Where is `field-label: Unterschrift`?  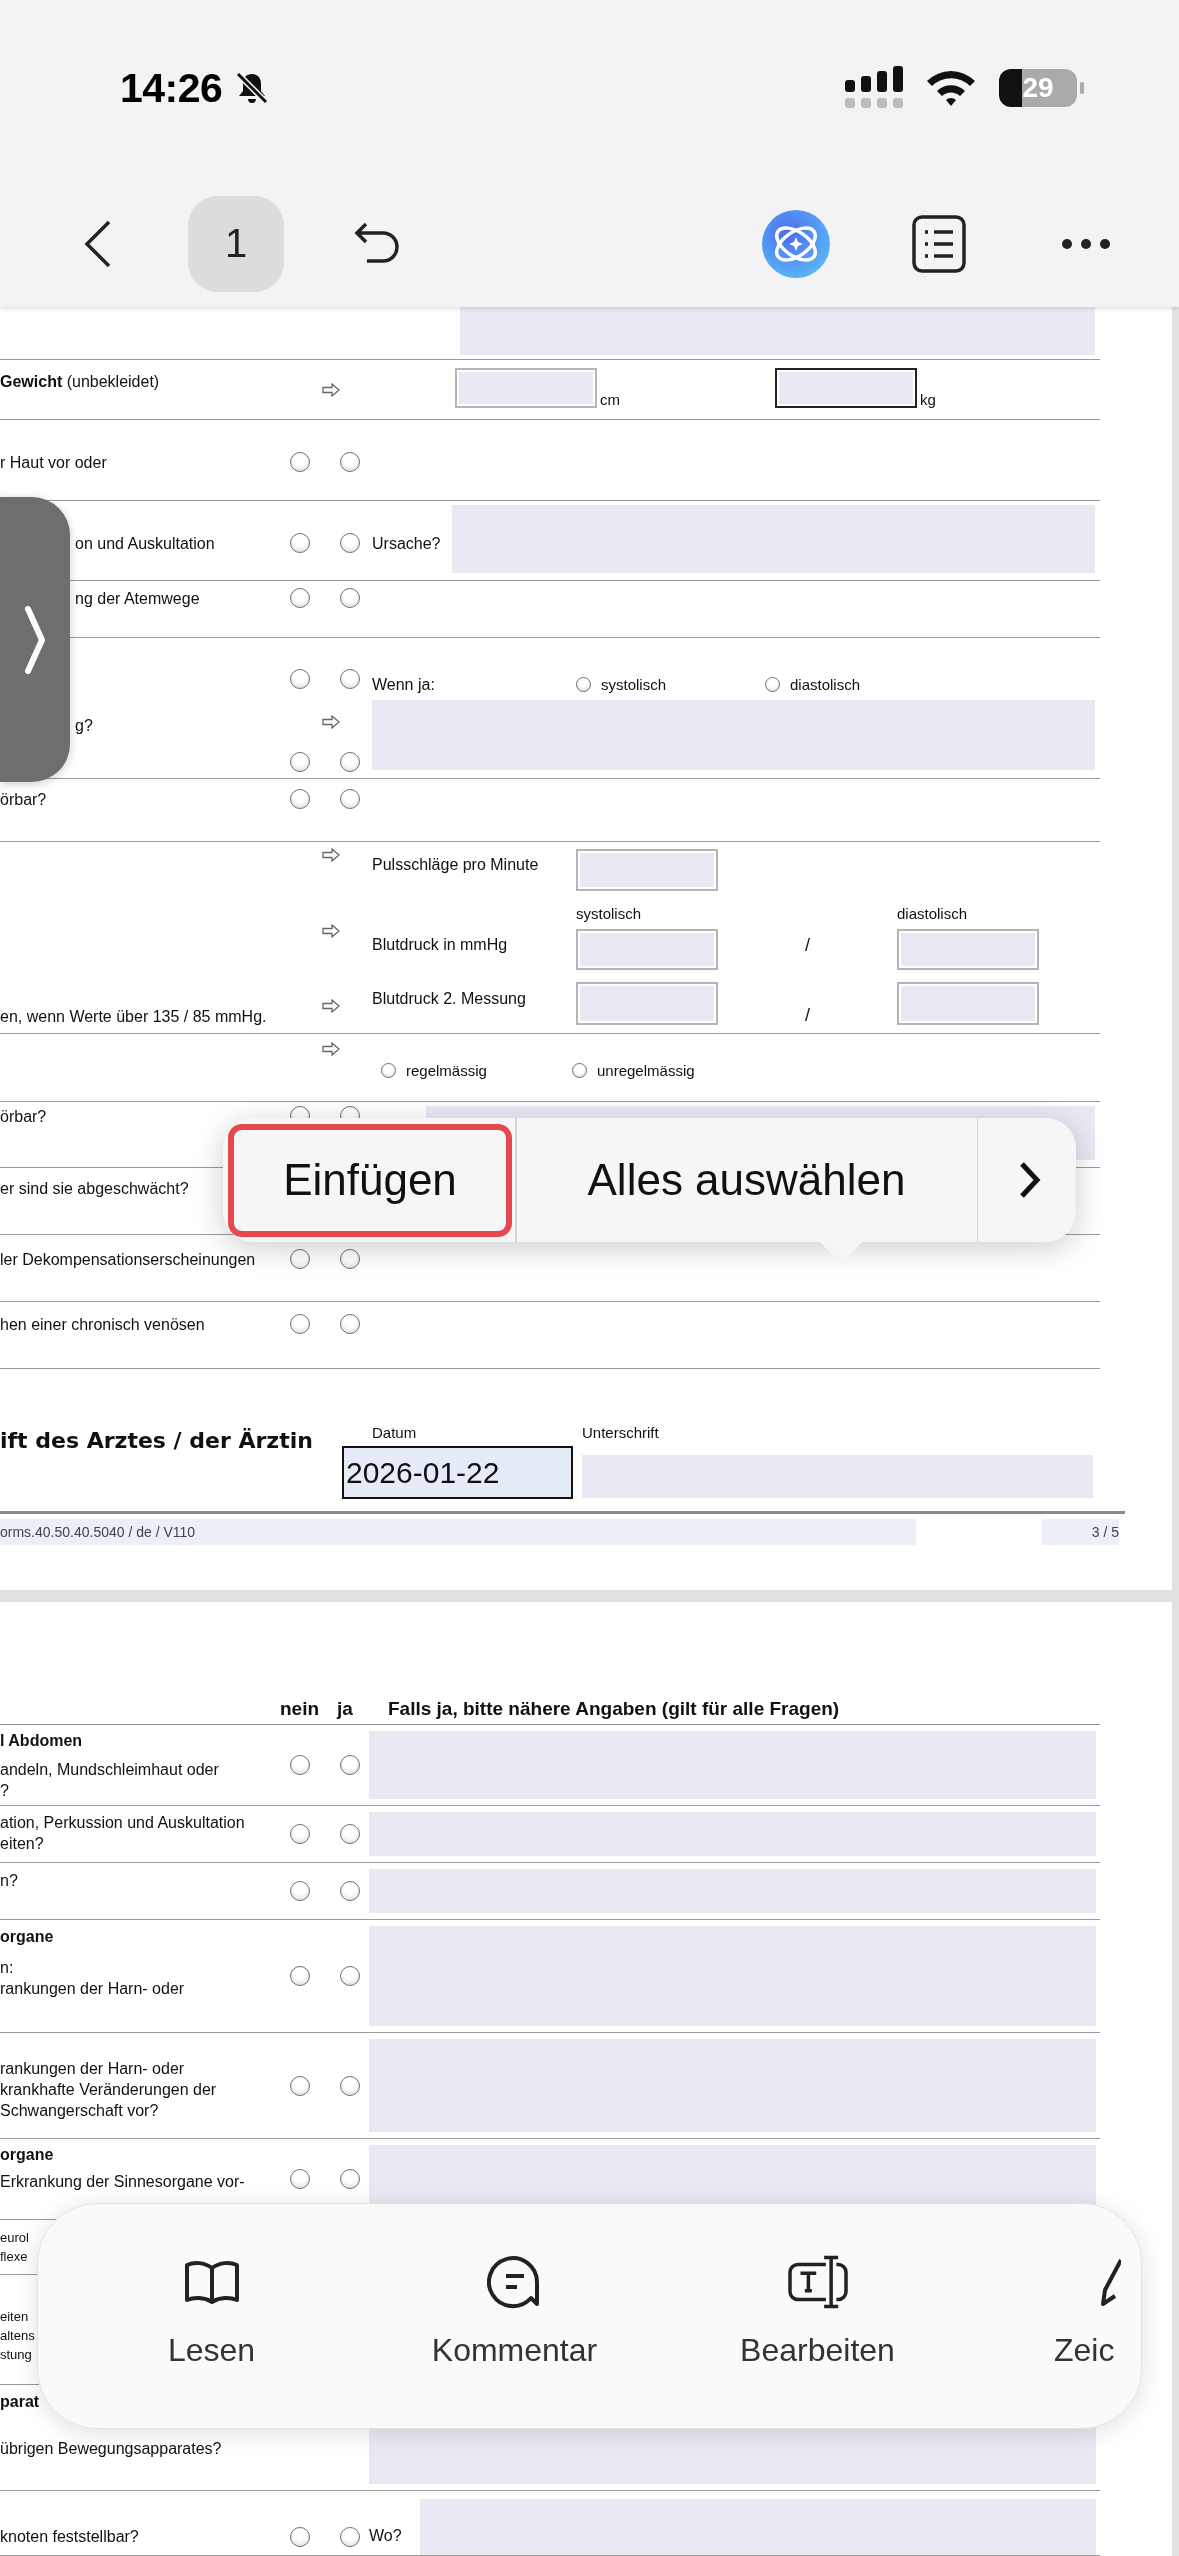
field-label: Unterschrift is located at coordinates (621, 1433).